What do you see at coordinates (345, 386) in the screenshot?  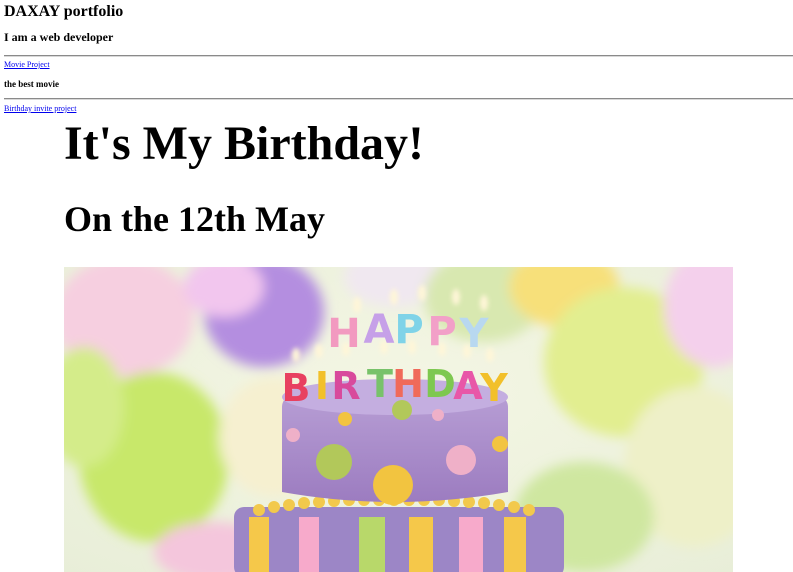 I see `svg-text: R` at bounding box center [345, 386].